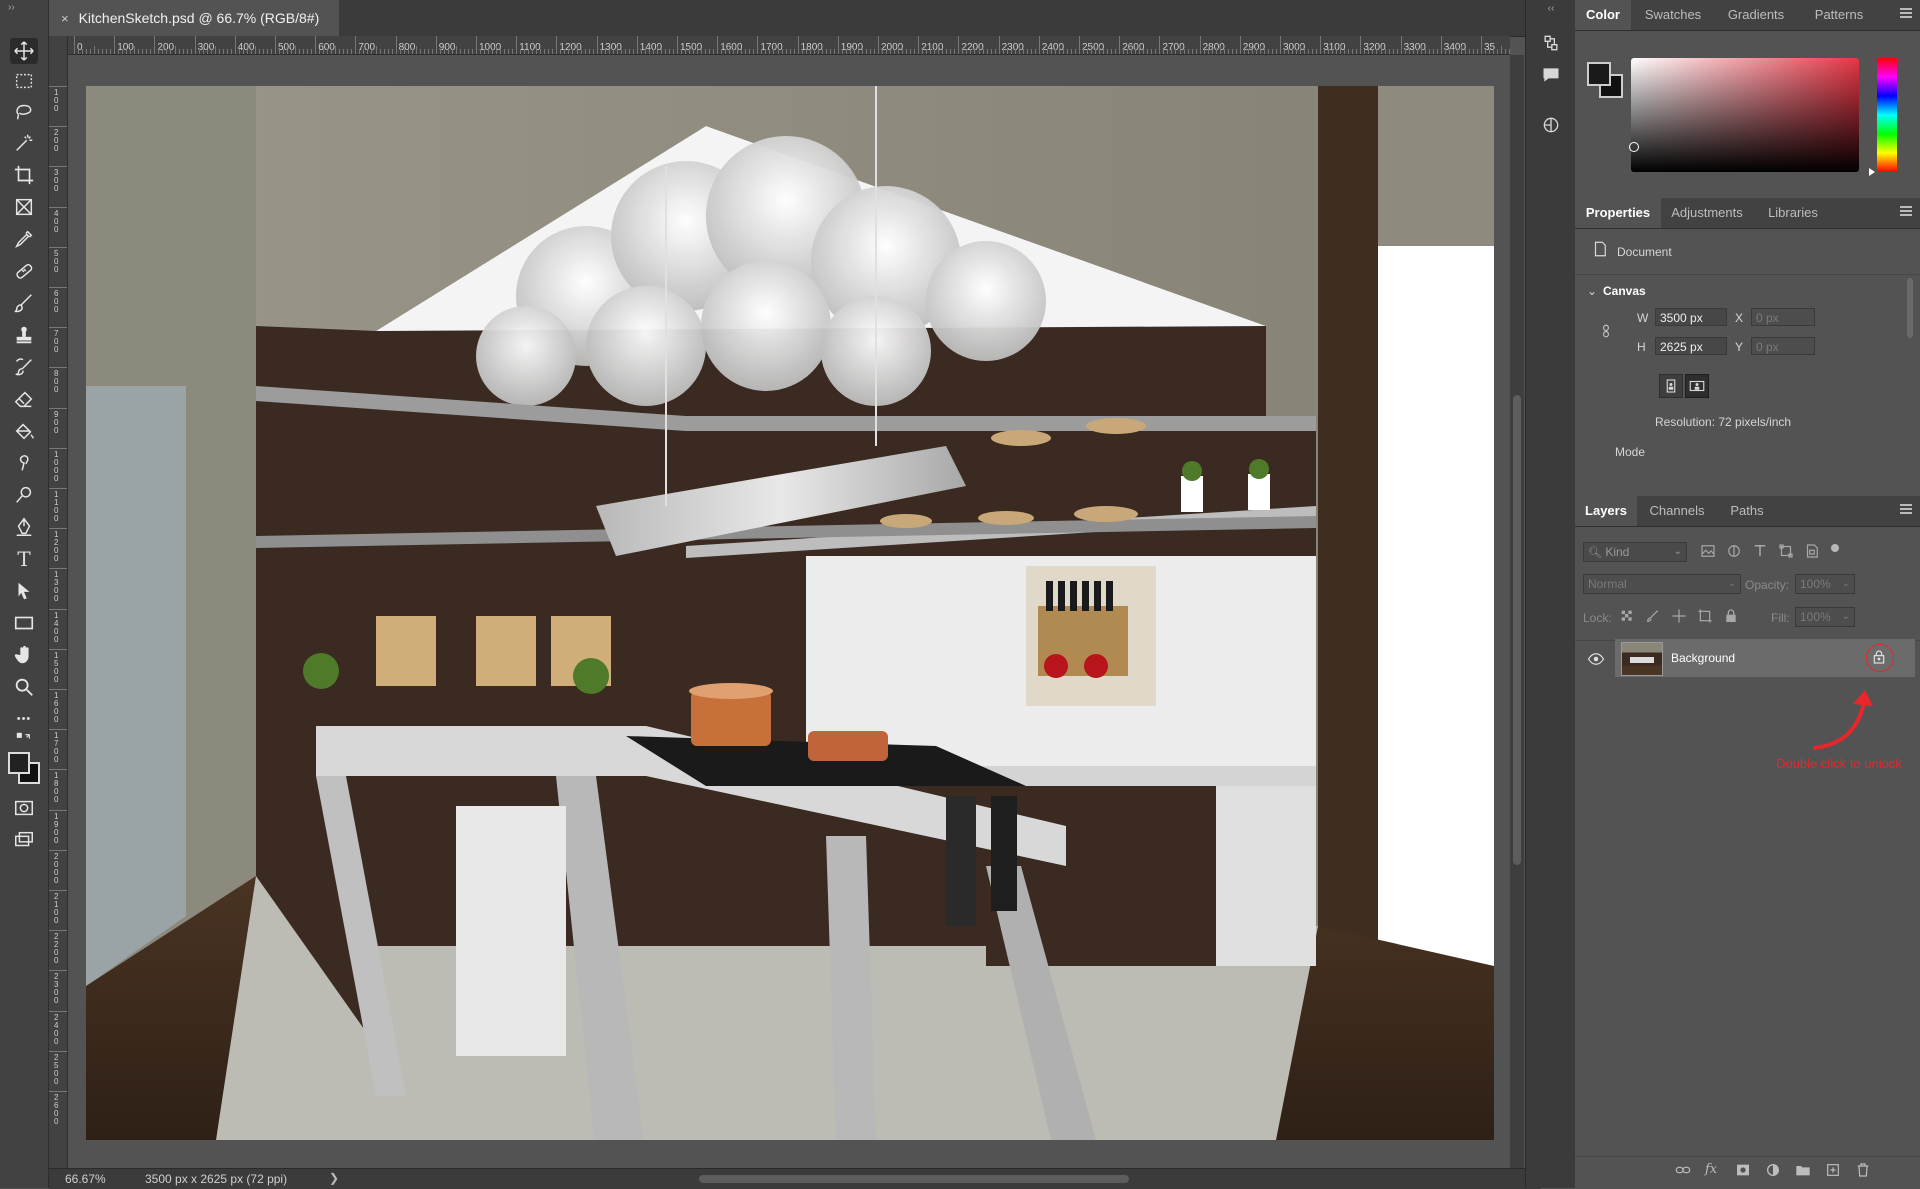 The width and height of the screenshot is (1920, 1189). I want to click on lock-image-pixels-icon, so click(1653, 618).